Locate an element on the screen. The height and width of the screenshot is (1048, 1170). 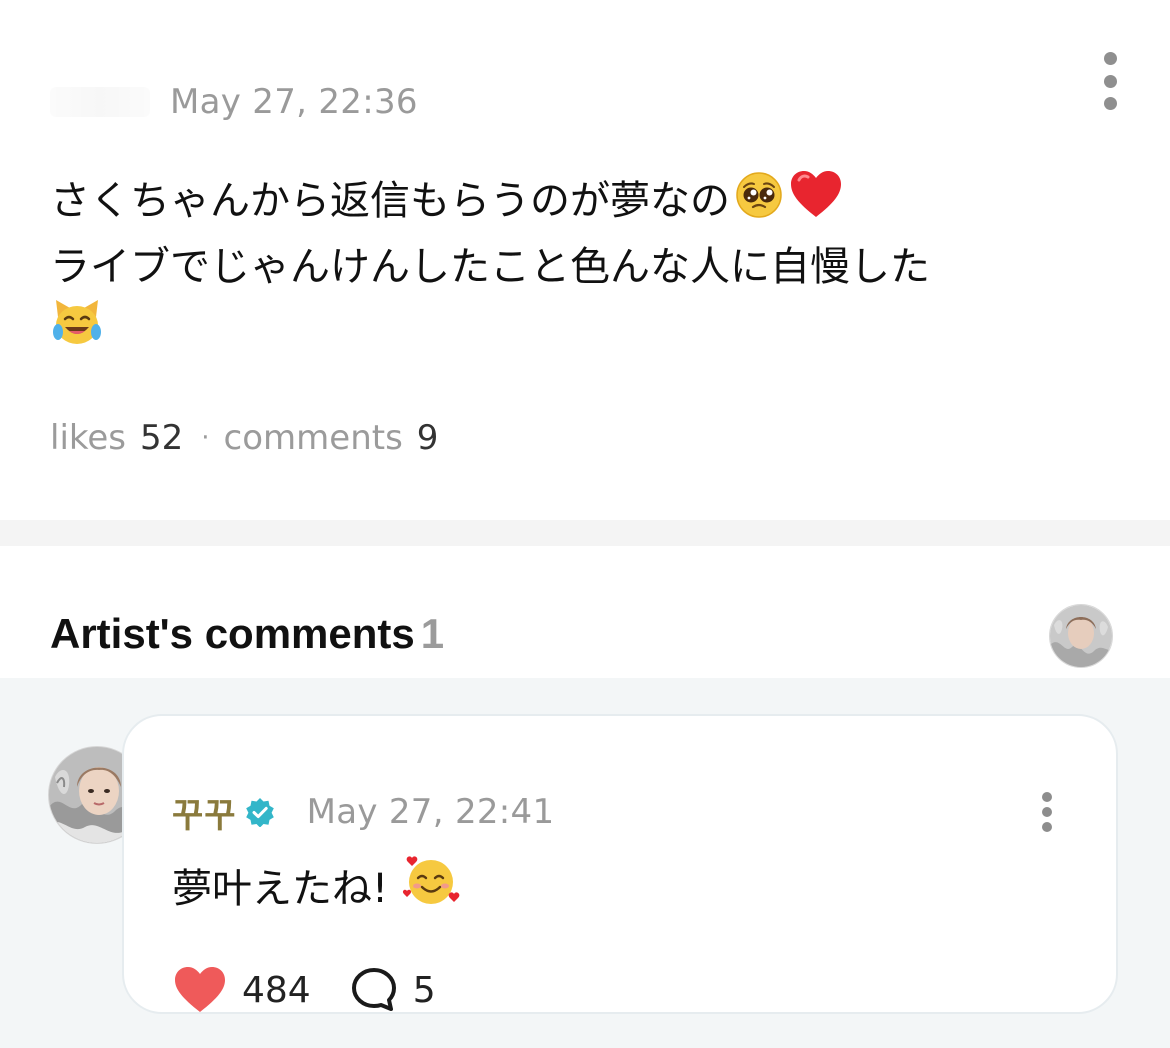
post-meta: May 27, 22:36 is located at coordinates (234, 102).